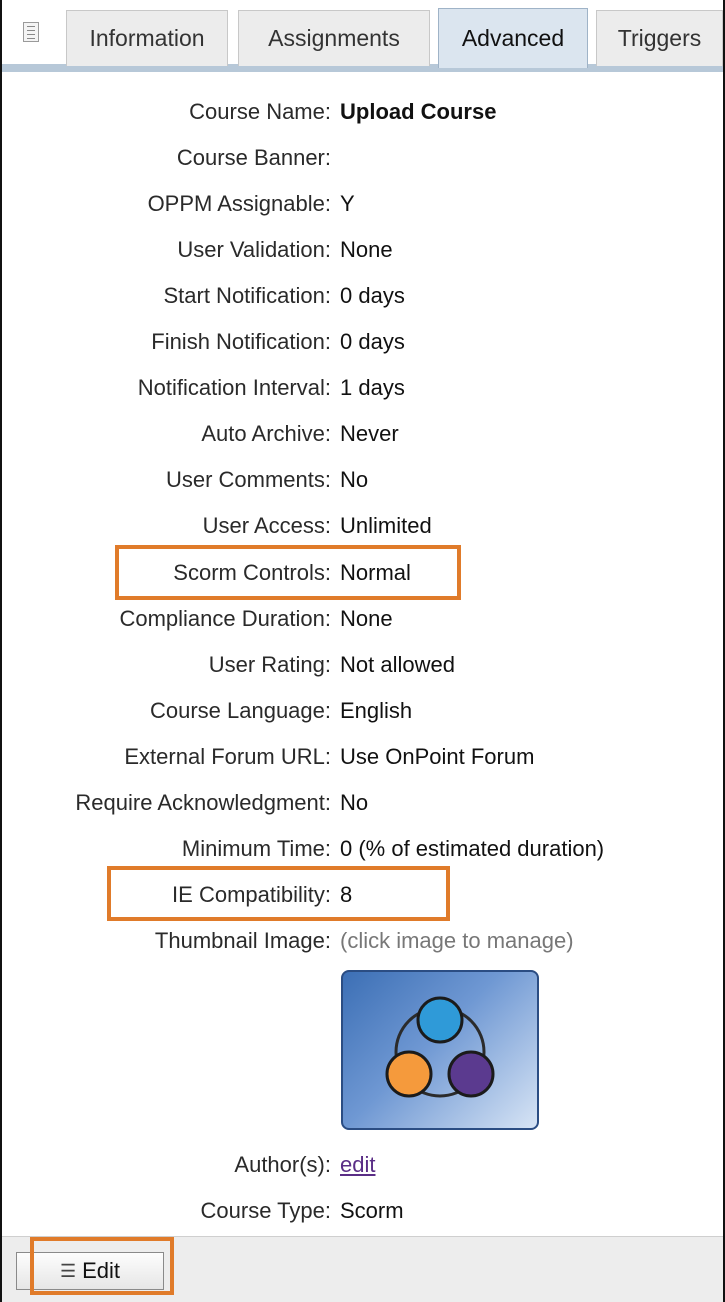 This screenshot has height=1302, width=725. What do you see at coordinates (457, 940) in the screenshot?
I see `field-value: (click image to manage)` at bounding box center [457, 940].